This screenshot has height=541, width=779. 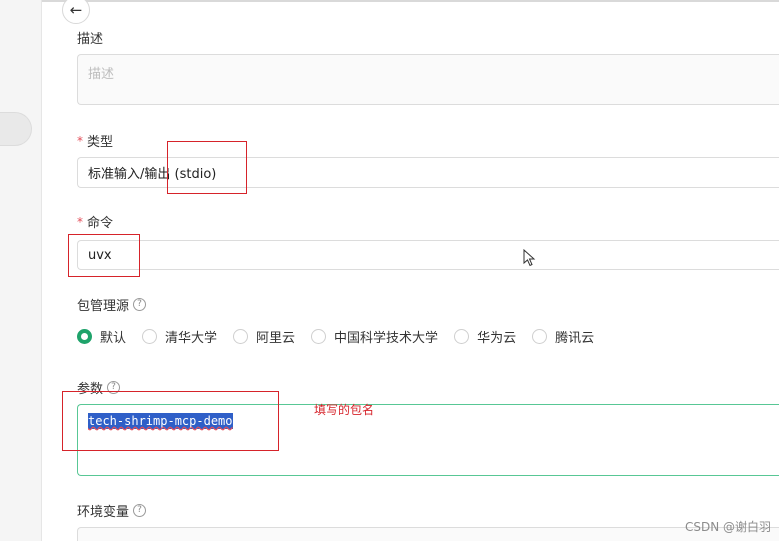 I want to click on arrow-left-icon: ←, so click(x=76, y=10).